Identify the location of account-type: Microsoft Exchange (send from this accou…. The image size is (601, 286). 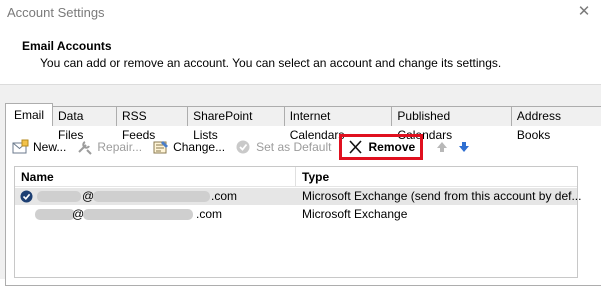
(442, 196).